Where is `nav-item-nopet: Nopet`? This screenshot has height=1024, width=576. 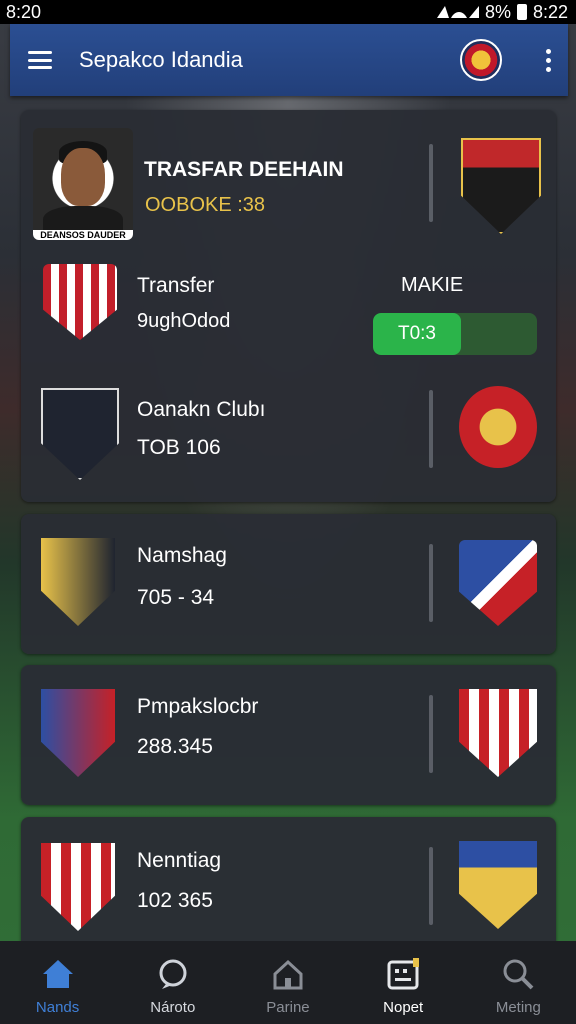 nav-item-nopet: Nopet is located at coordinates (403, 982).